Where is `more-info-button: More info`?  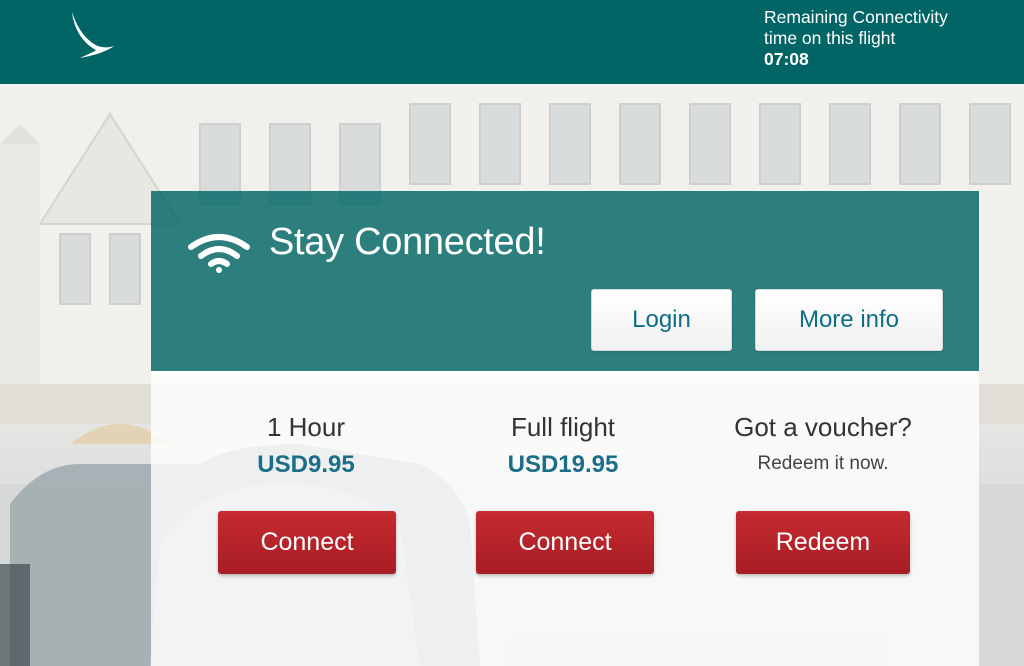 more-info-button: More info is located at coordinates (849, 320).